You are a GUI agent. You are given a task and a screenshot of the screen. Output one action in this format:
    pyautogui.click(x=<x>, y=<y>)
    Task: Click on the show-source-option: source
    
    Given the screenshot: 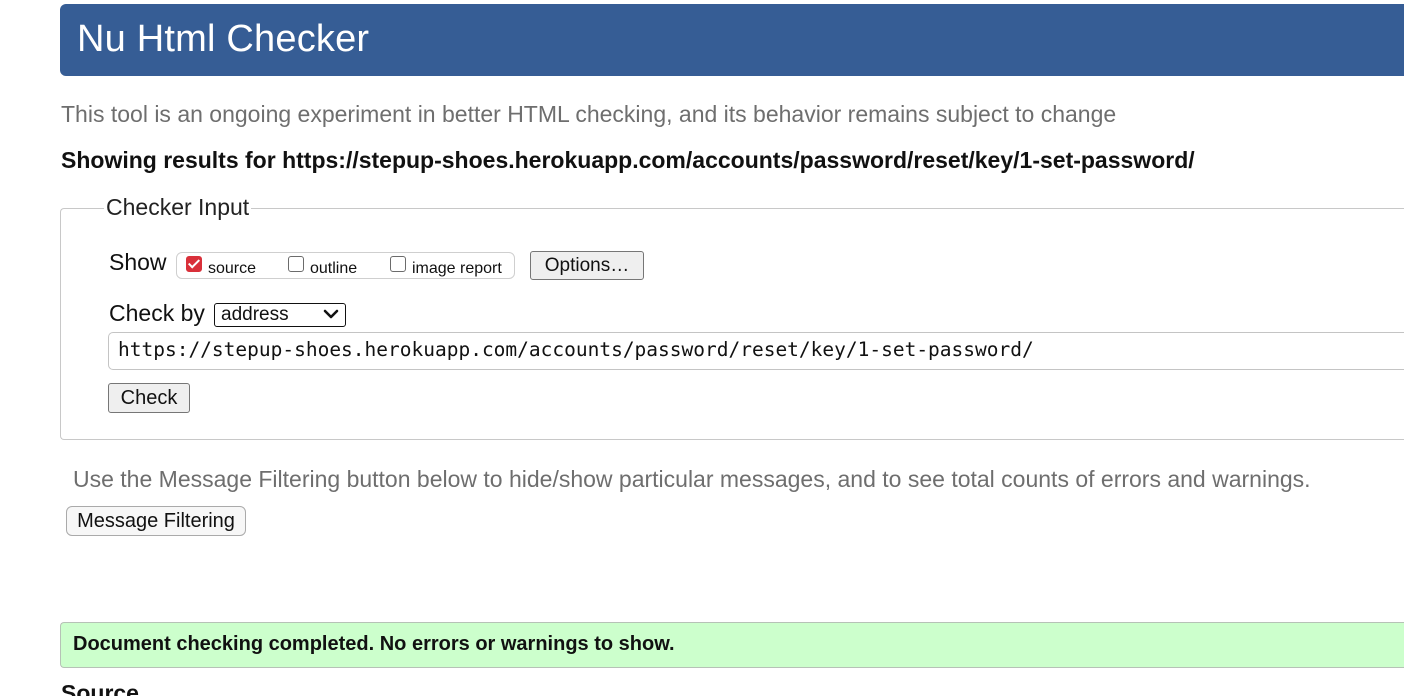 What is the action you would take?
    pyautogui.click(x=221, y=266)
    